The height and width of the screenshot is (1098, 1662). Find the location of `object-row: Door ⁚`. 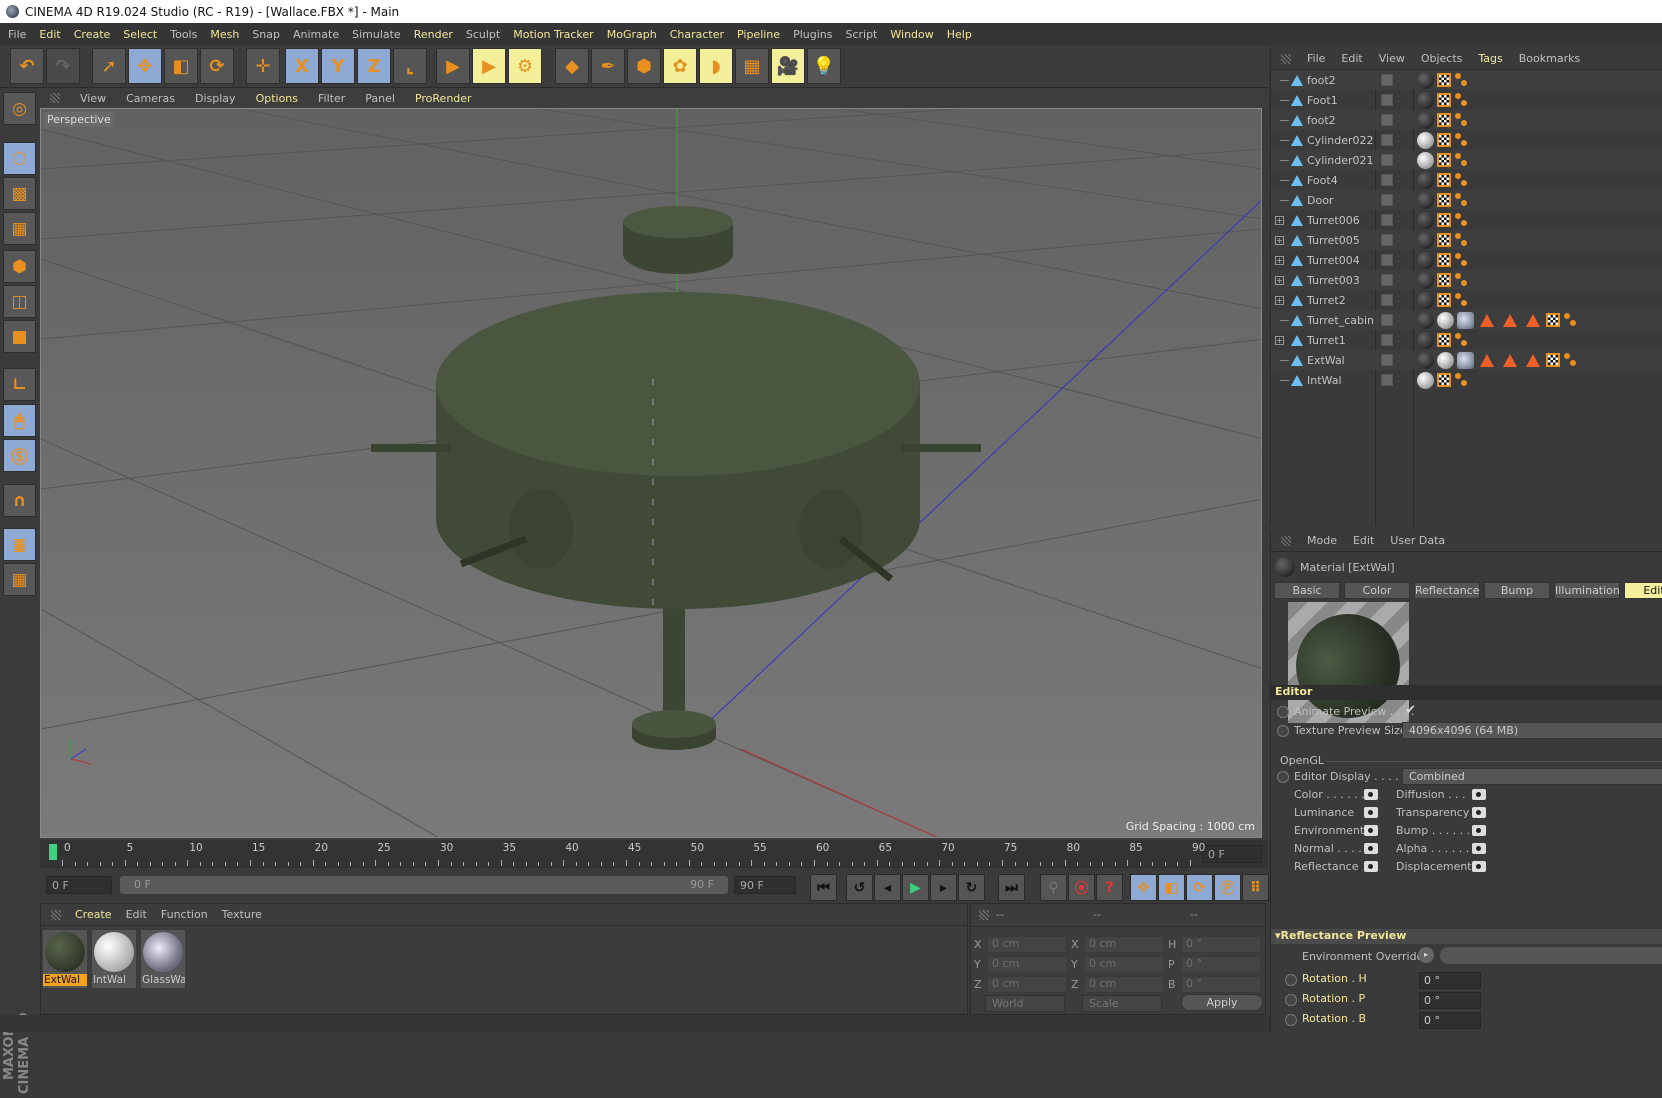

object-row: Door ⁚ is located at coordinates (1466, 200).